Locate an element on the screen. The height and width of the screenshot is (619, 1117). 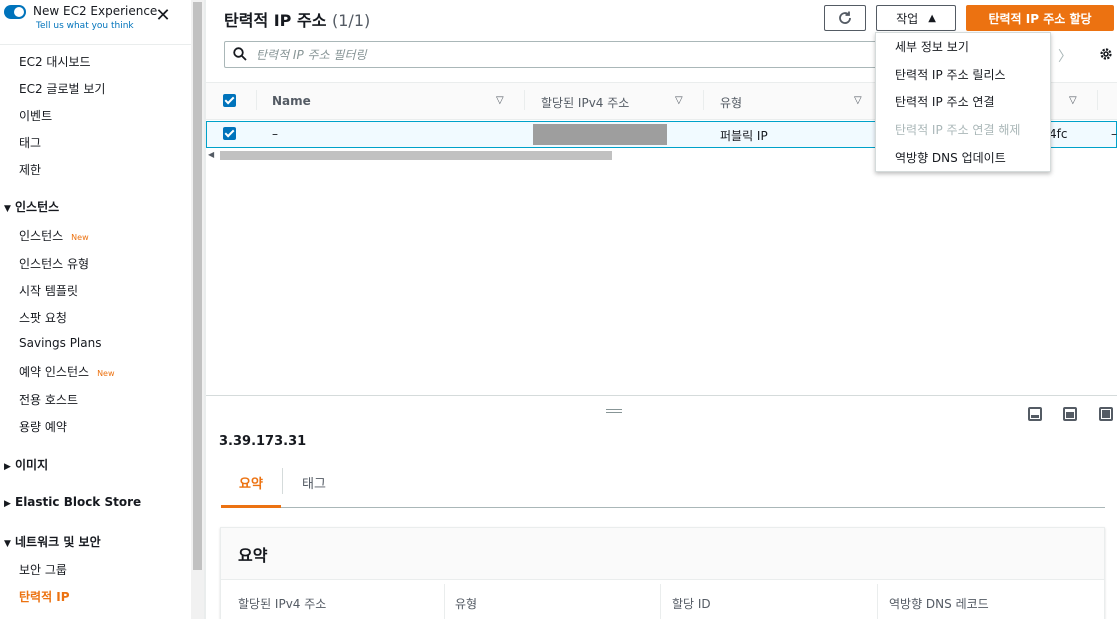
refresh-button is located at coordinates (845, 18).